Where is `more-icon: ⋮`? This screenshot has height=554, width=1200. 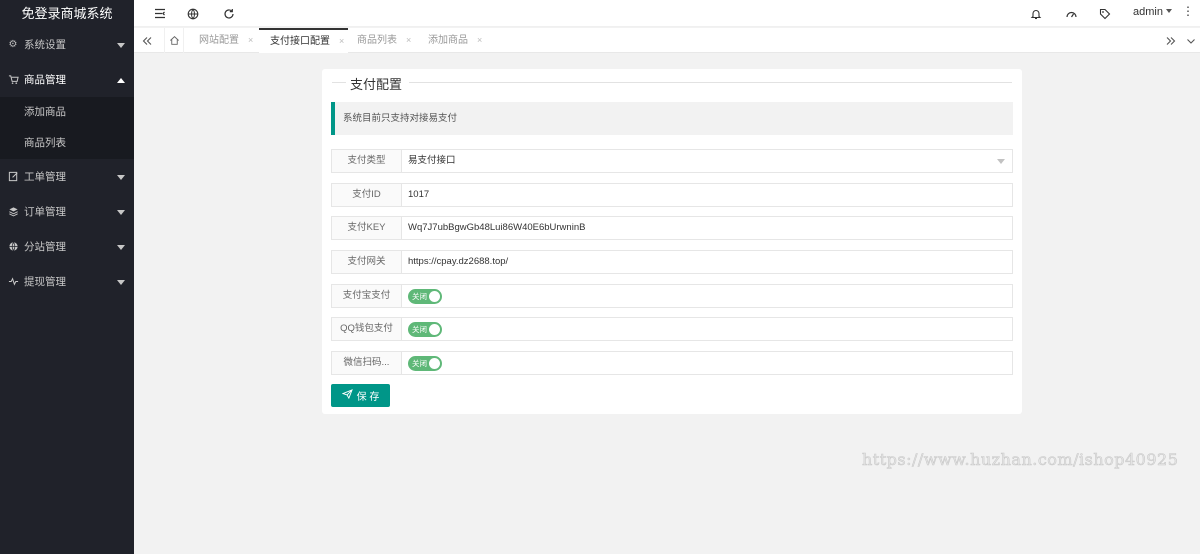 more-icon: ⋮ is located at coordinates (1188, 11).